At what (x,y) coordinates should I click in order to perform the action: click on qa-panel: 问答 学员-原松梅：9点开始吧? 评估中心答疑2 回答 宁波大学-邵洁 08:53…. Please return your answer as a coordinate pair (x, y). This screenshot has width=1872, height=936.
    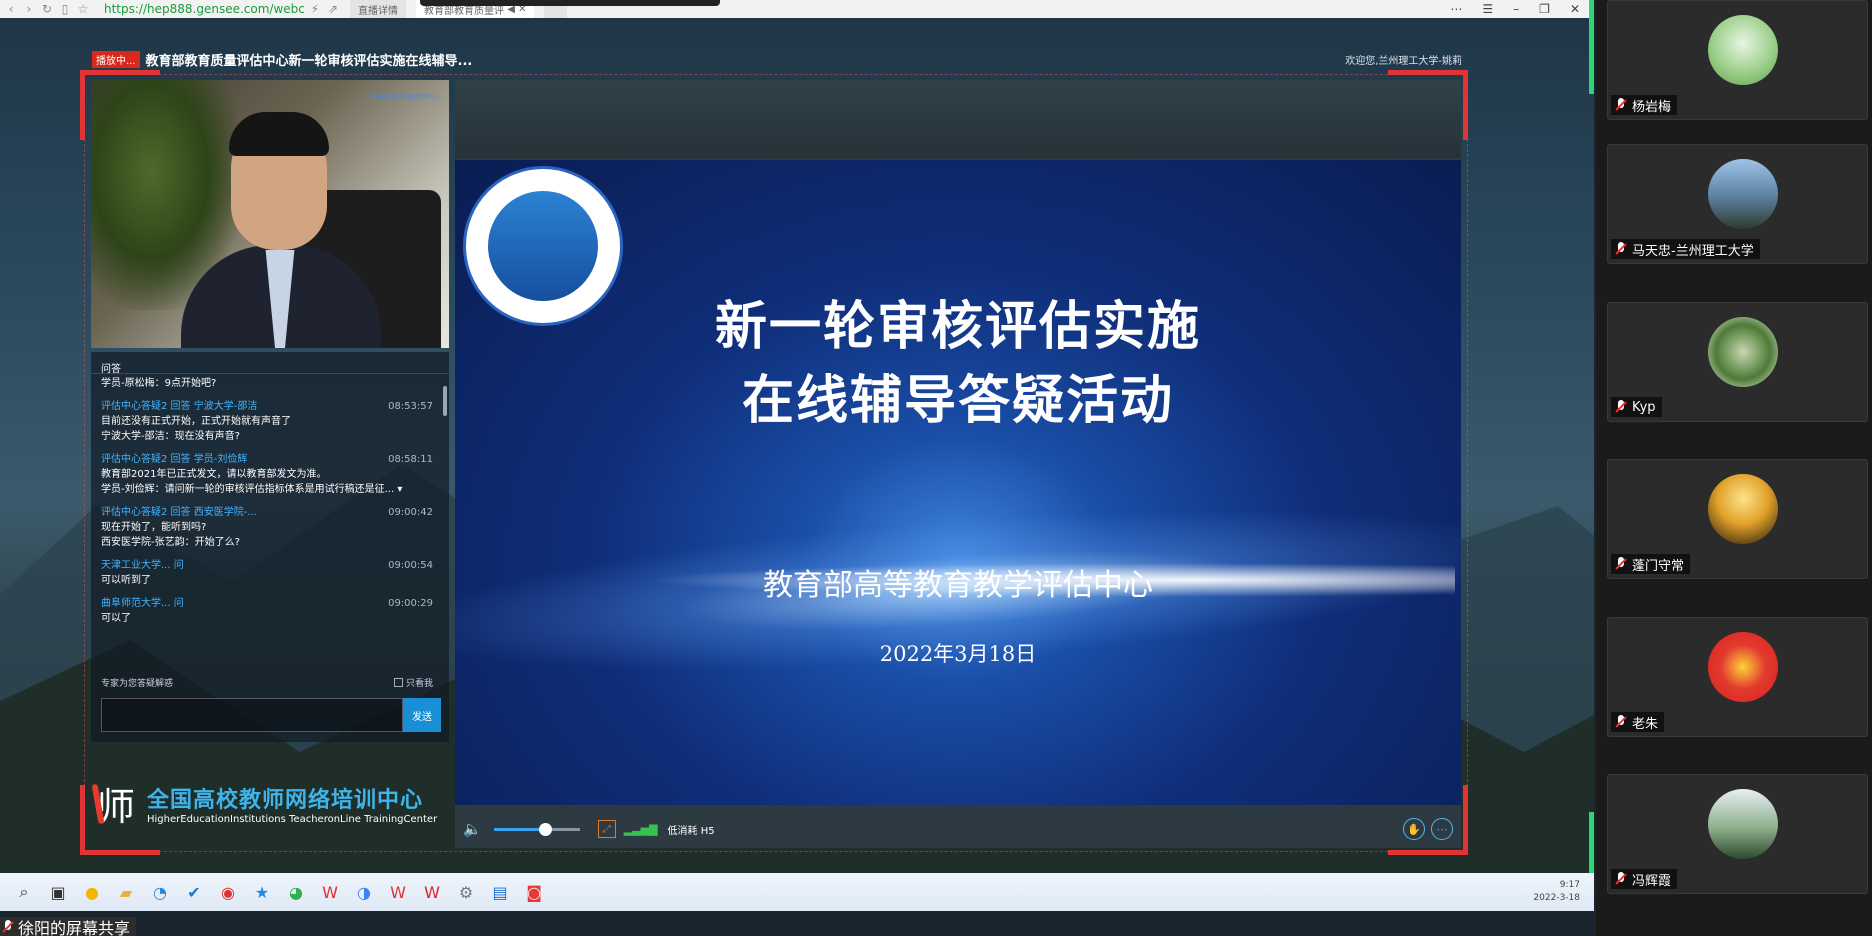
    Looking at the image, I should click on (270, 547).